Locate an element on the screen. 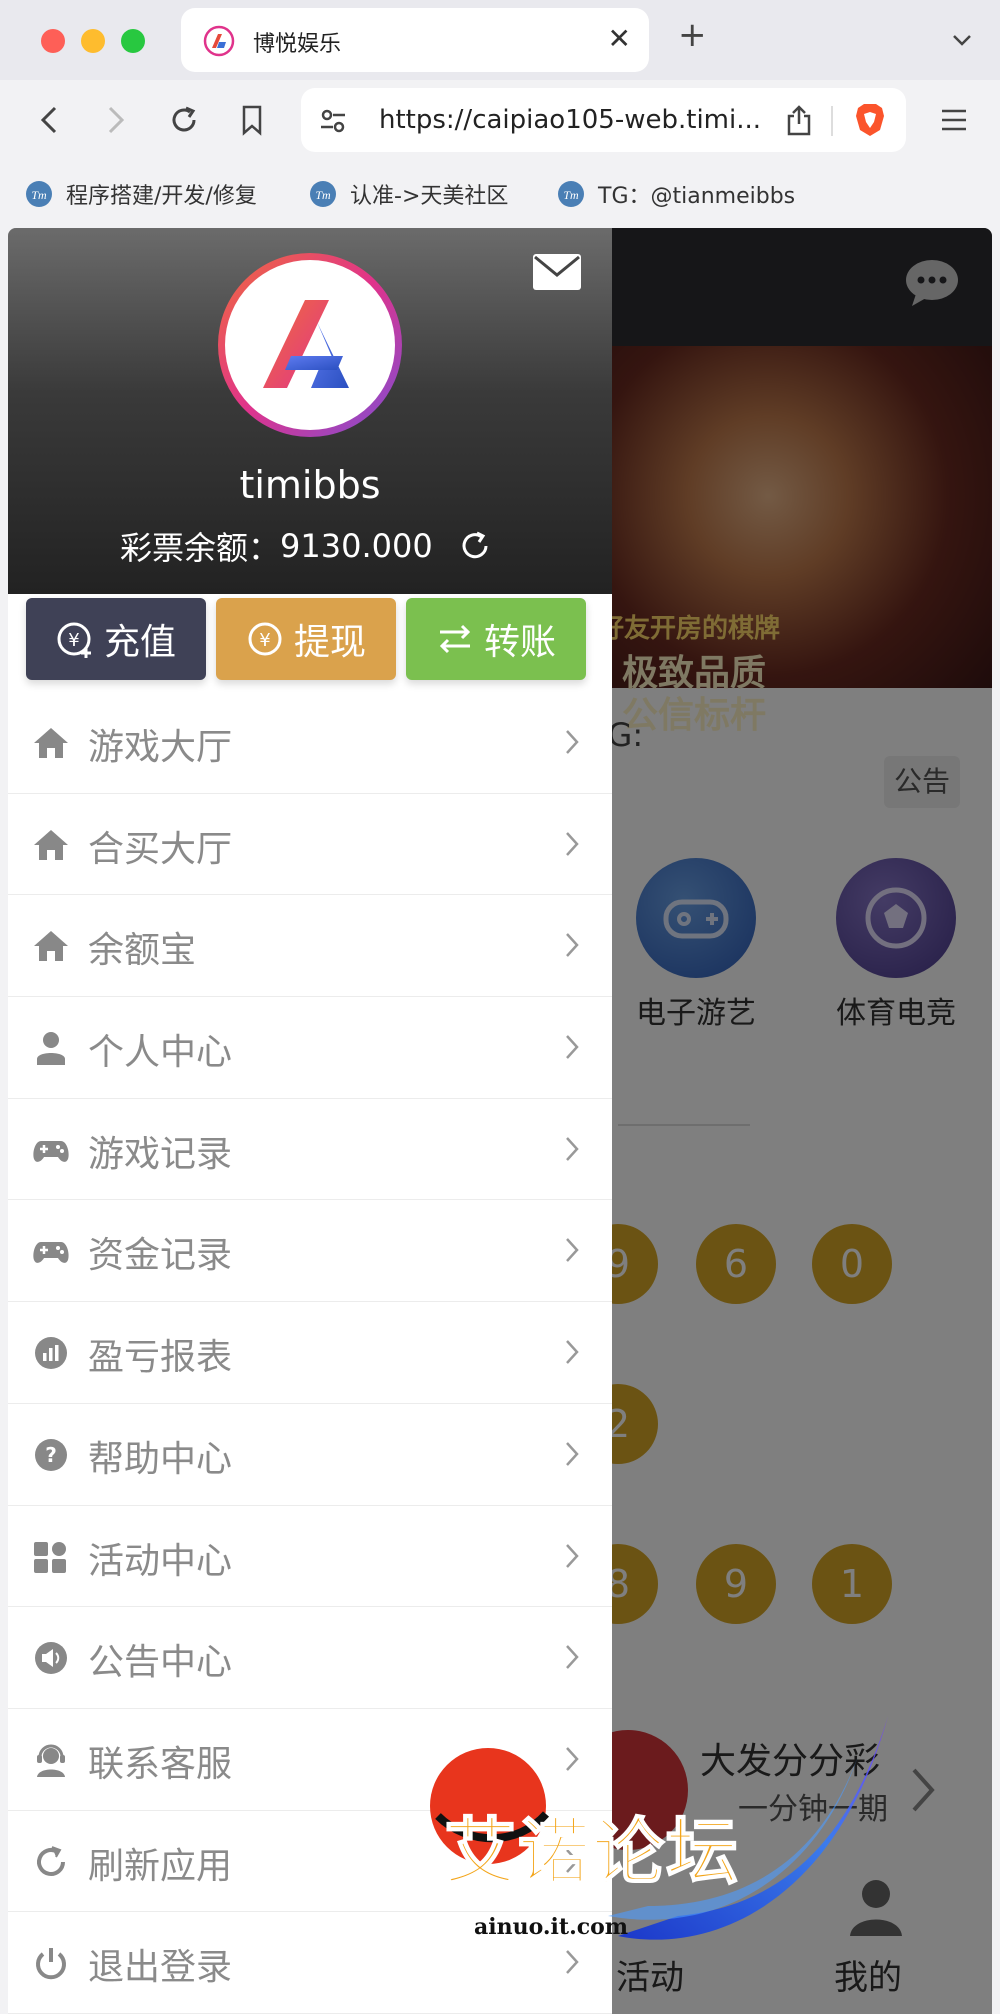 The image size is (1000, 2014). username: timibbs is located at coordinates (310, 485).